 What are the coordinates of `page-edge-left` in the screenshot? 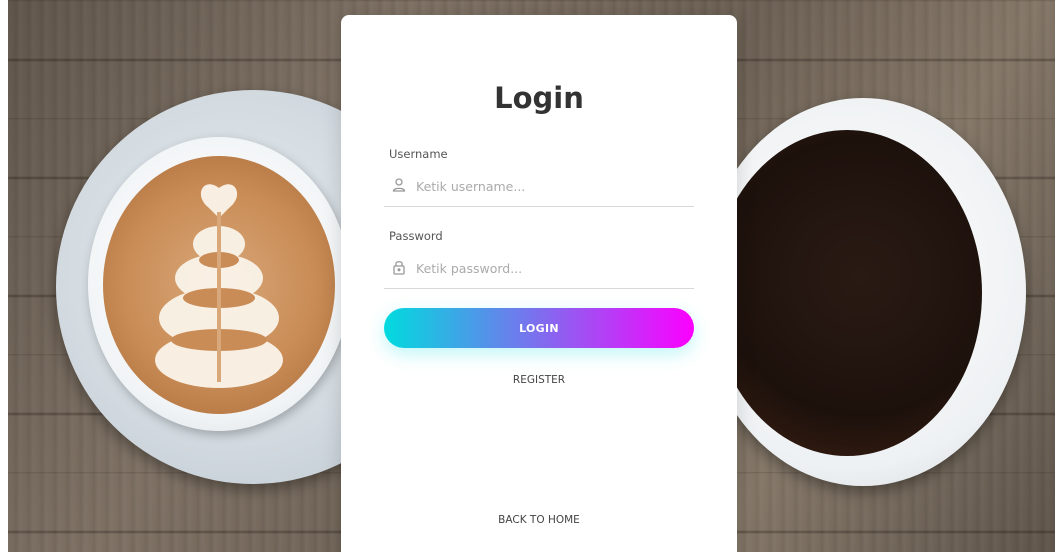 It's located at (4, 276).